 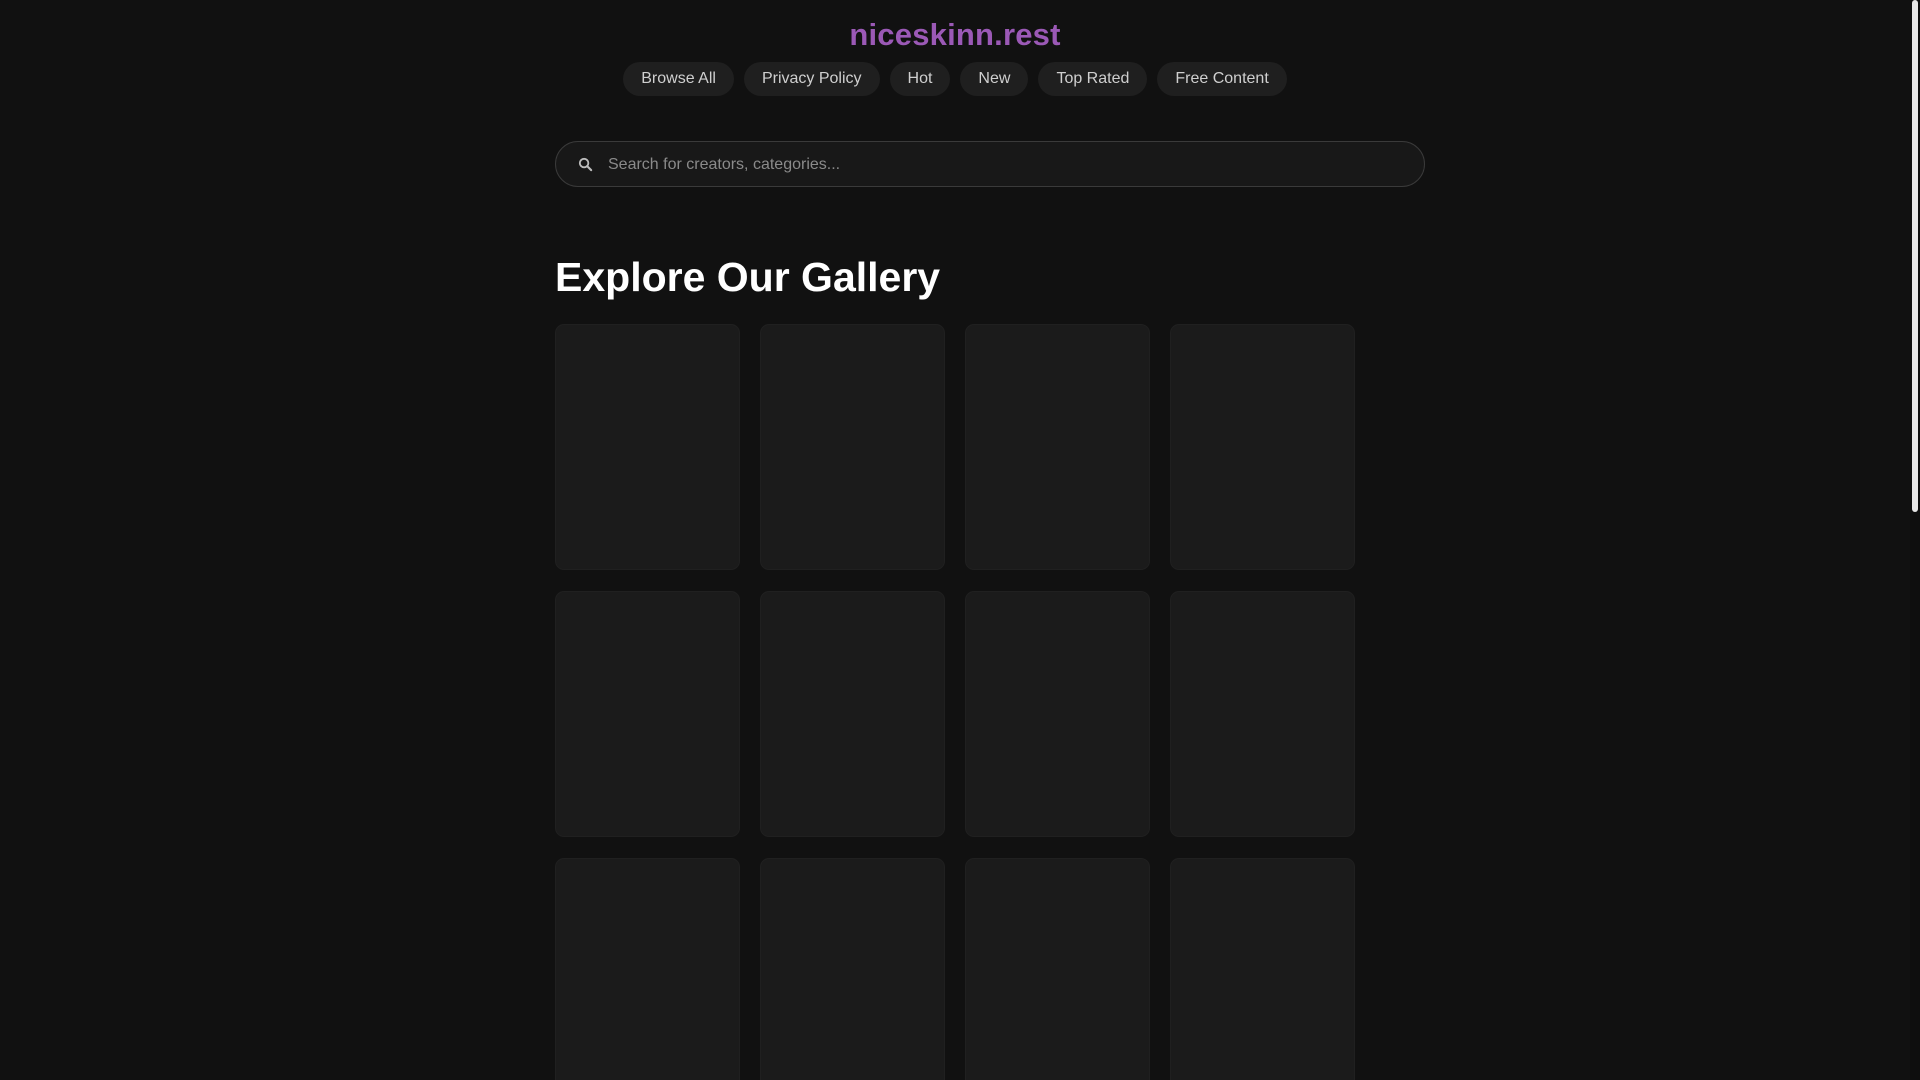 I want to click on nav-new: New, so click(x=994, y=79).